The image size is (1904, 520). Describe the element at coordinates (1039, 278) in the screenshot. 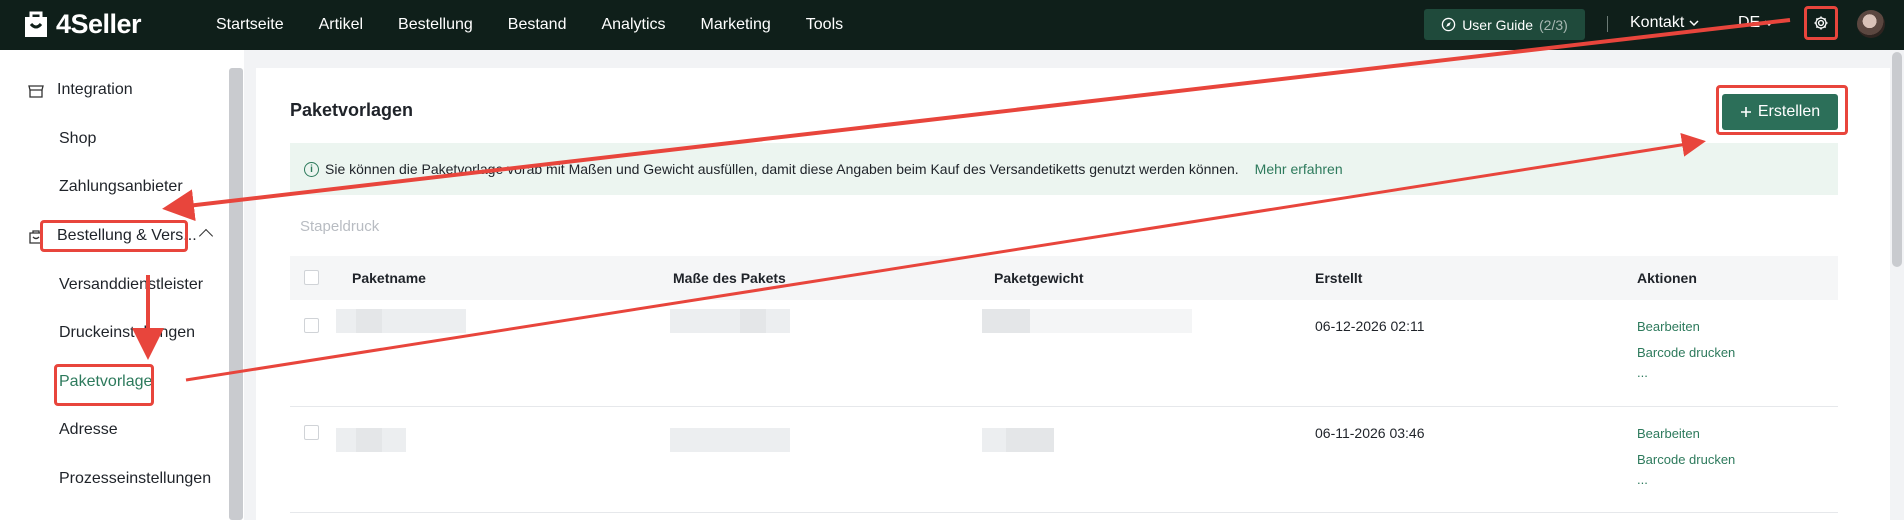

I see `column-header-paketgewicht: Paketgewicht` at that location.